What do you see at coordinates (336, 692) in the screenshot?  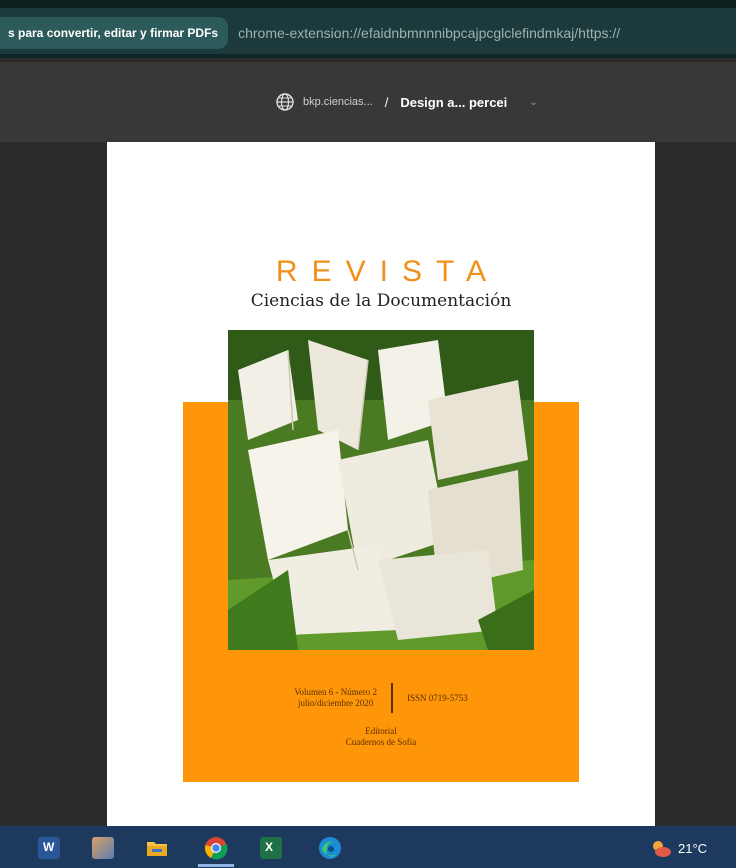 I see `issue-volume: Volumen 6 - Número 2` at bounding box center [336, 692].